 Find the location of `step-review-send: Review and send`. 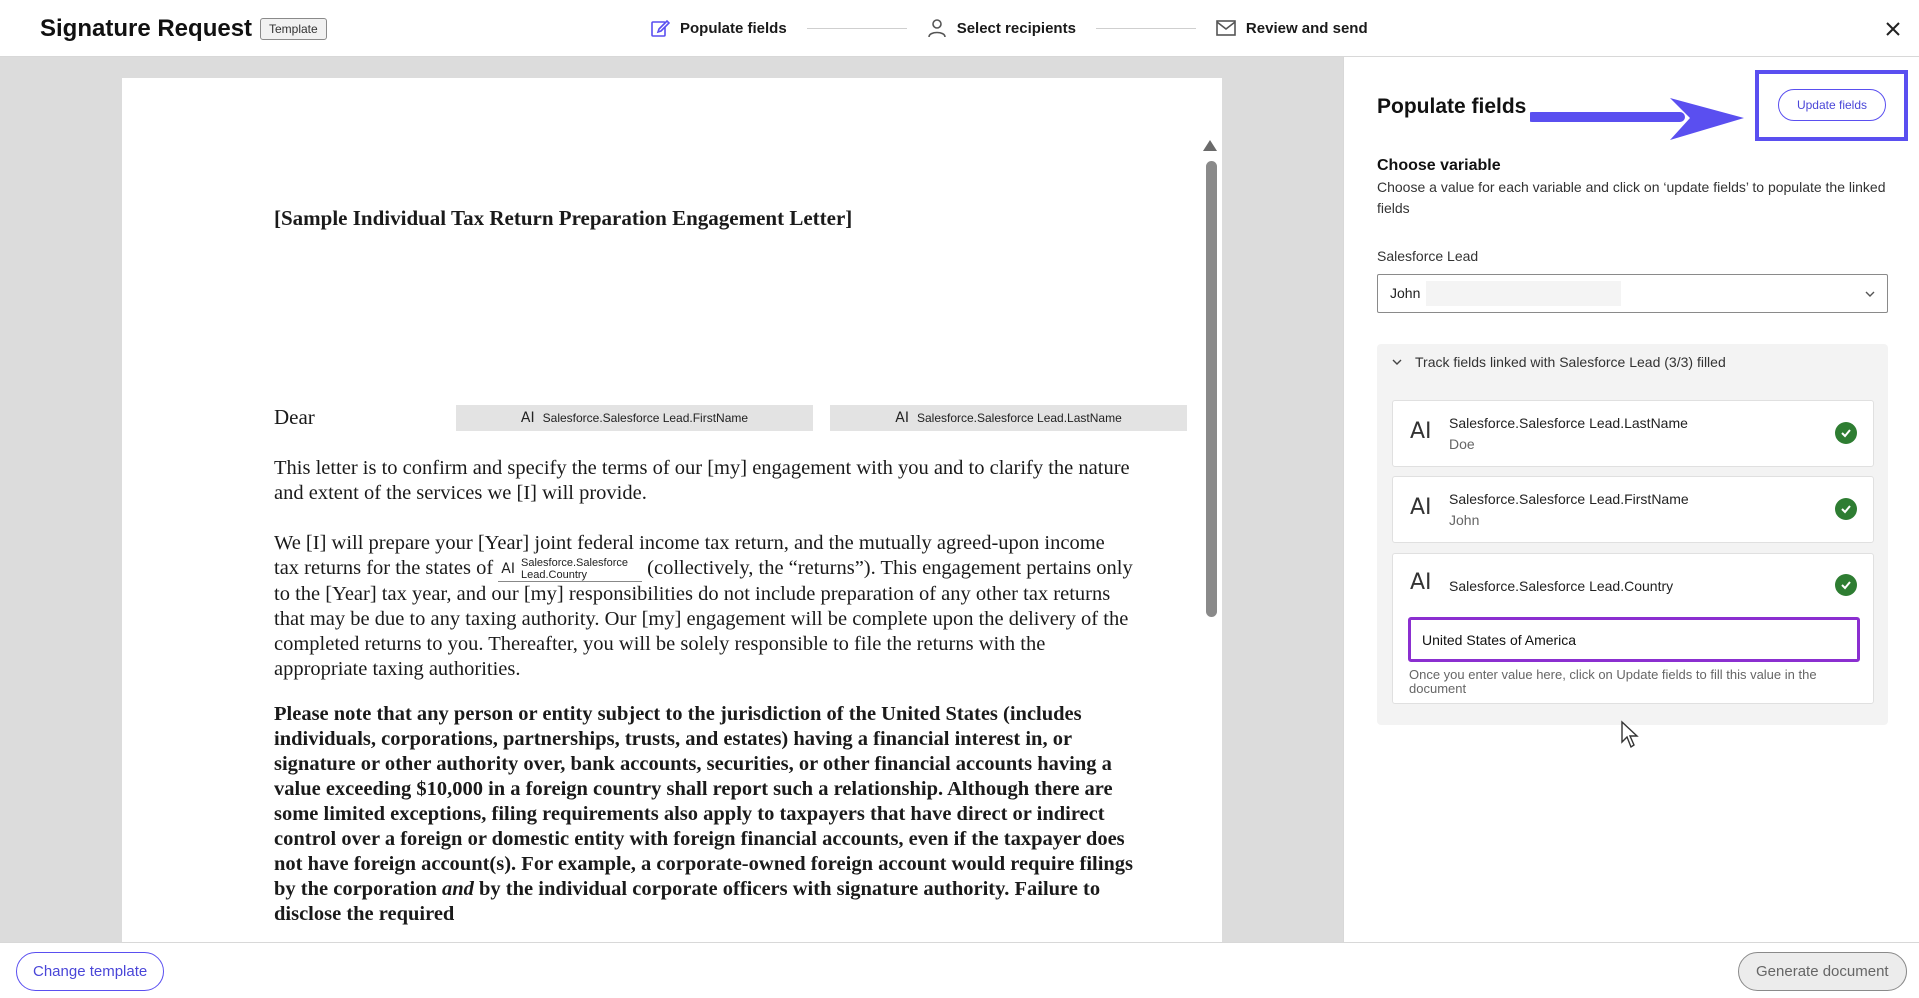

step-review-send: Review and send is located at coordinates (1292, 28).